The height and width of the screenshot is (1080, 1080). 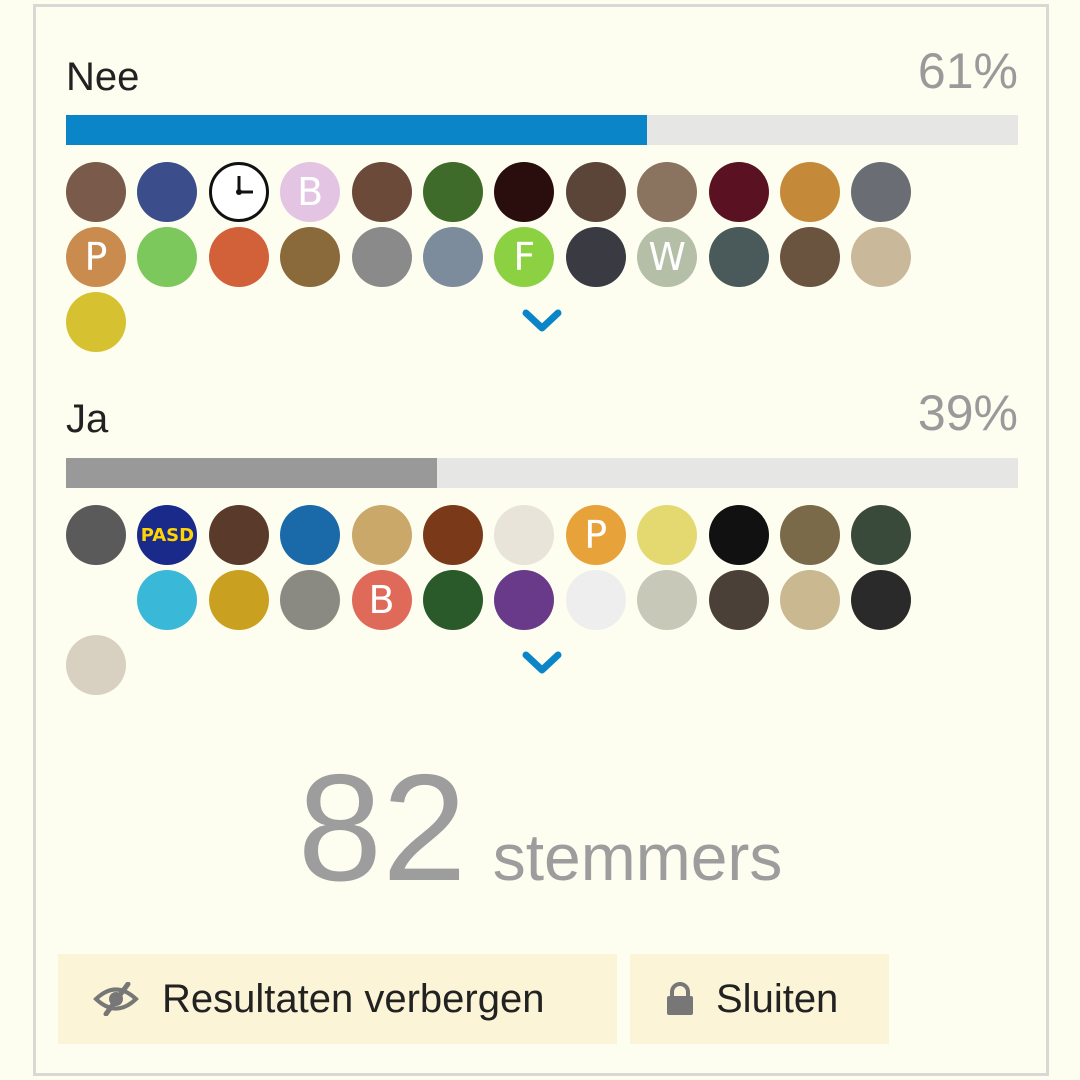 I want to click on lock-icon, so click(x=680, y=999).